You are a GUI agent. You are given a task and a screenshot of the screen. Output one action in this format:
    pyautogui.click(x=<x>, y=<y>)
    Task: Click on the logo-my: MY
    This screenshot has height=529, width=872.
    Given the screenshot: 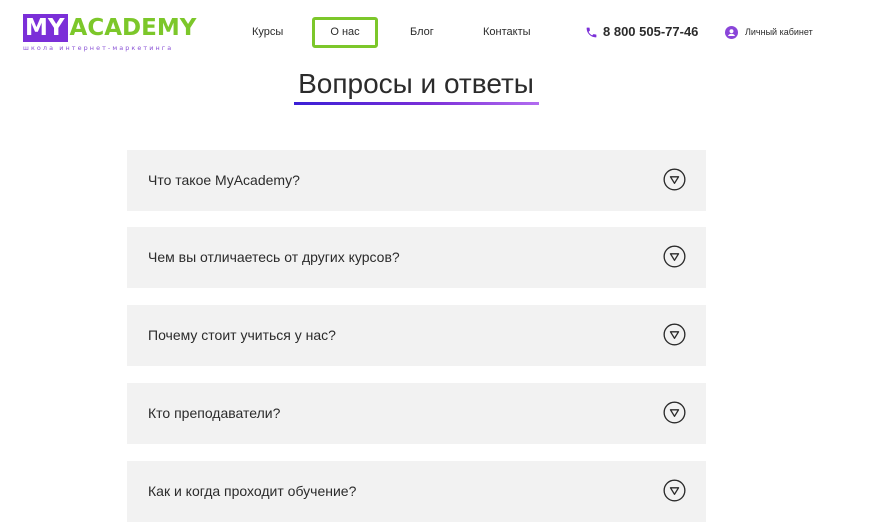 What is the action you would take?
    pyautogui.click(x=45, y=28)
    